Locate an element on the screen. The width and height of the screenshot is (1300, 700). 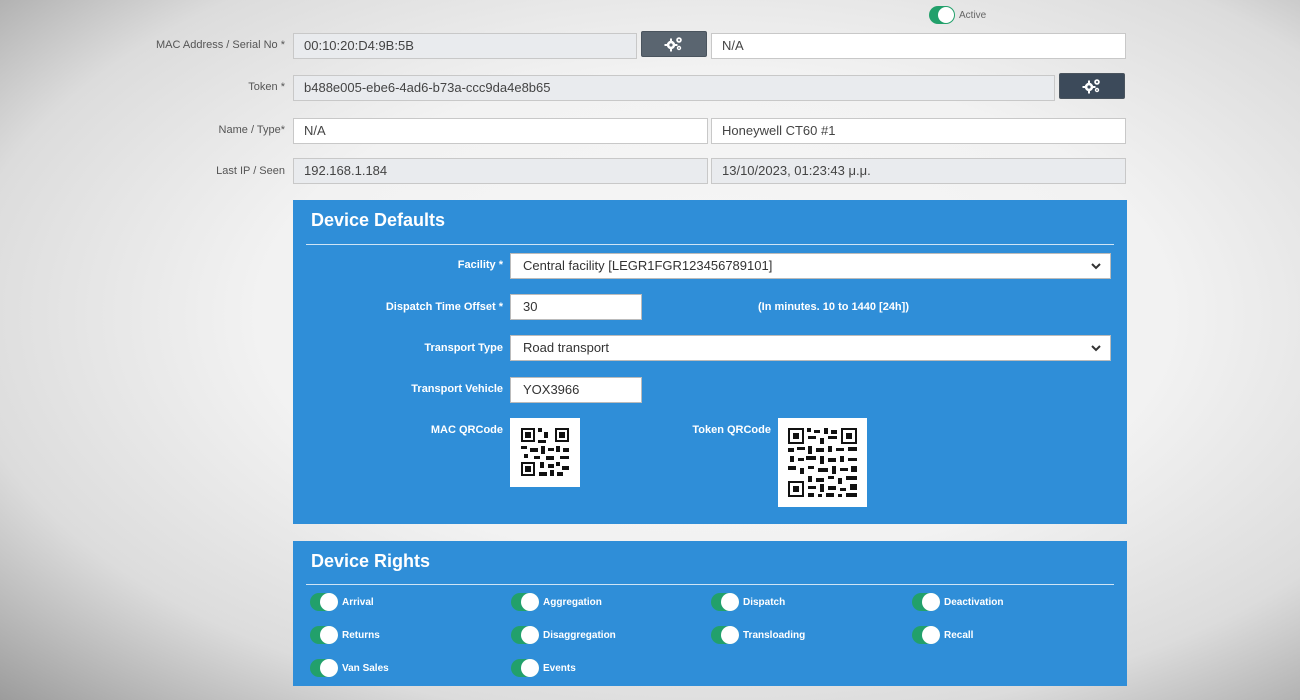
facility-value: Central facility [LEGR1FGR123456789101] is located at coordinates (648, 265).